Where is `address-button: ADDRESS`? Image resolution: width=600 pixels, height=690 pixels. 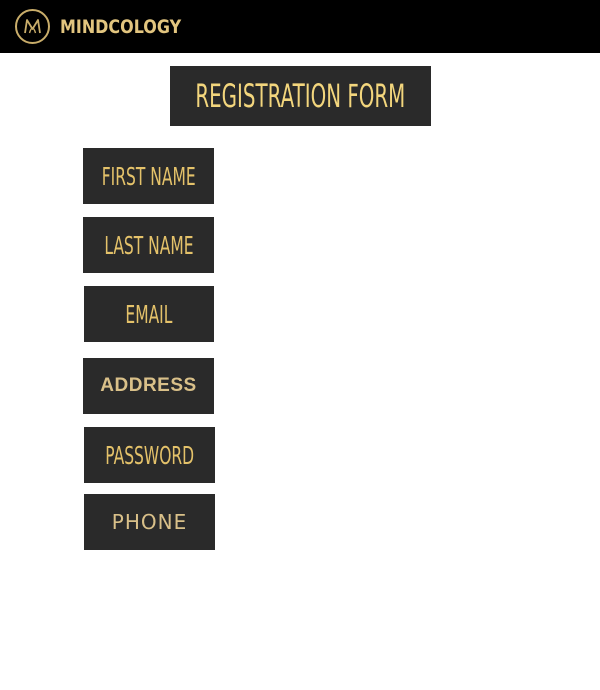 address-button: ADDRESS is located at coordinates (148, 386).